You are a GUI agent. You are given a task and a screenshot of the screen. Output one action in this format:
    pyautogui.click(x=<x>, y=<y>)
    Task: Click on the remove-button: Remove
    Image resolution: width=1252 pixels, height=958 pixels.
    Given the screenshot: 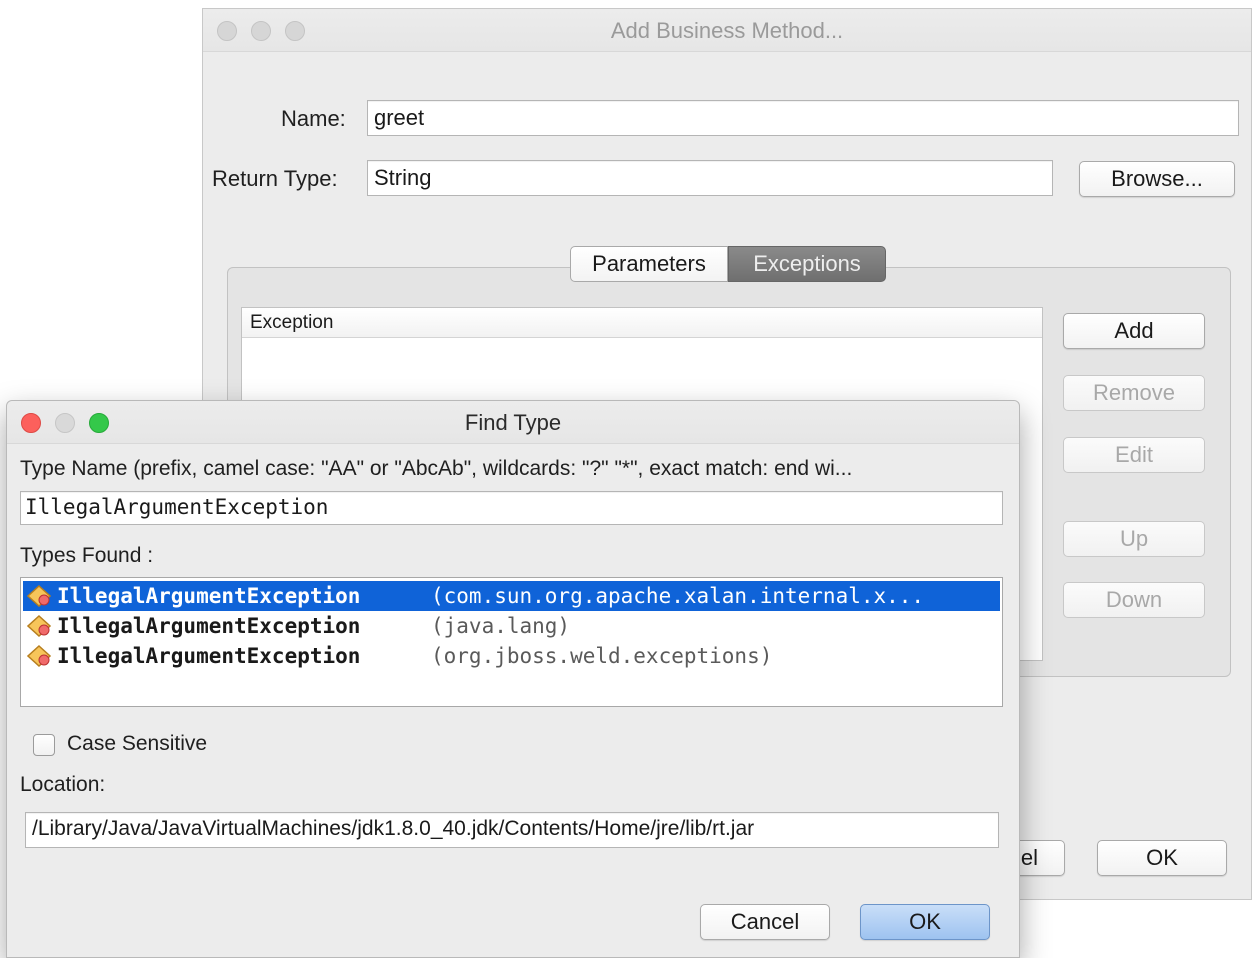 What is the action you would take?
    pyautogui.click(x=1134, y=393)
    